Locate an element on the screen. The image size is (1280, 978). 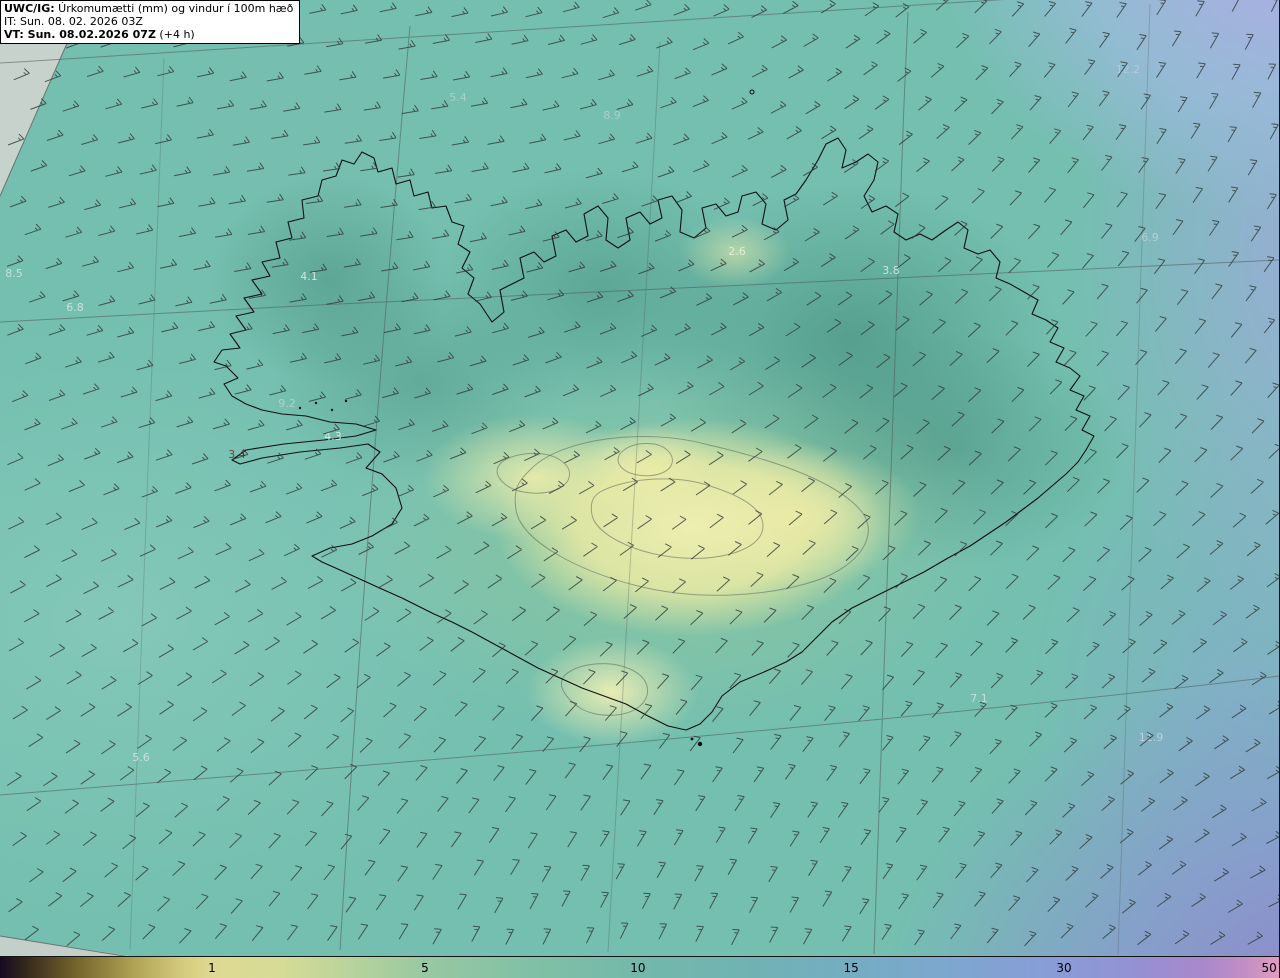
island-grimsey is located at coordinates (752, 92).